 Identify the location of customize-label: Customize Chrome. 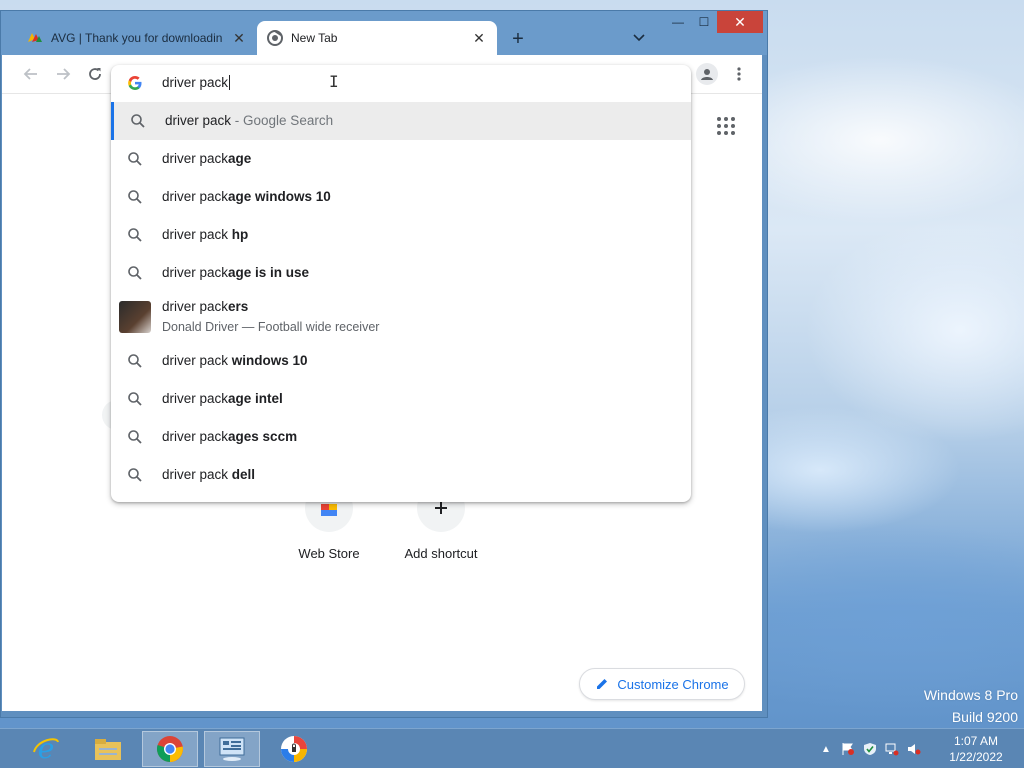
(673, 684).